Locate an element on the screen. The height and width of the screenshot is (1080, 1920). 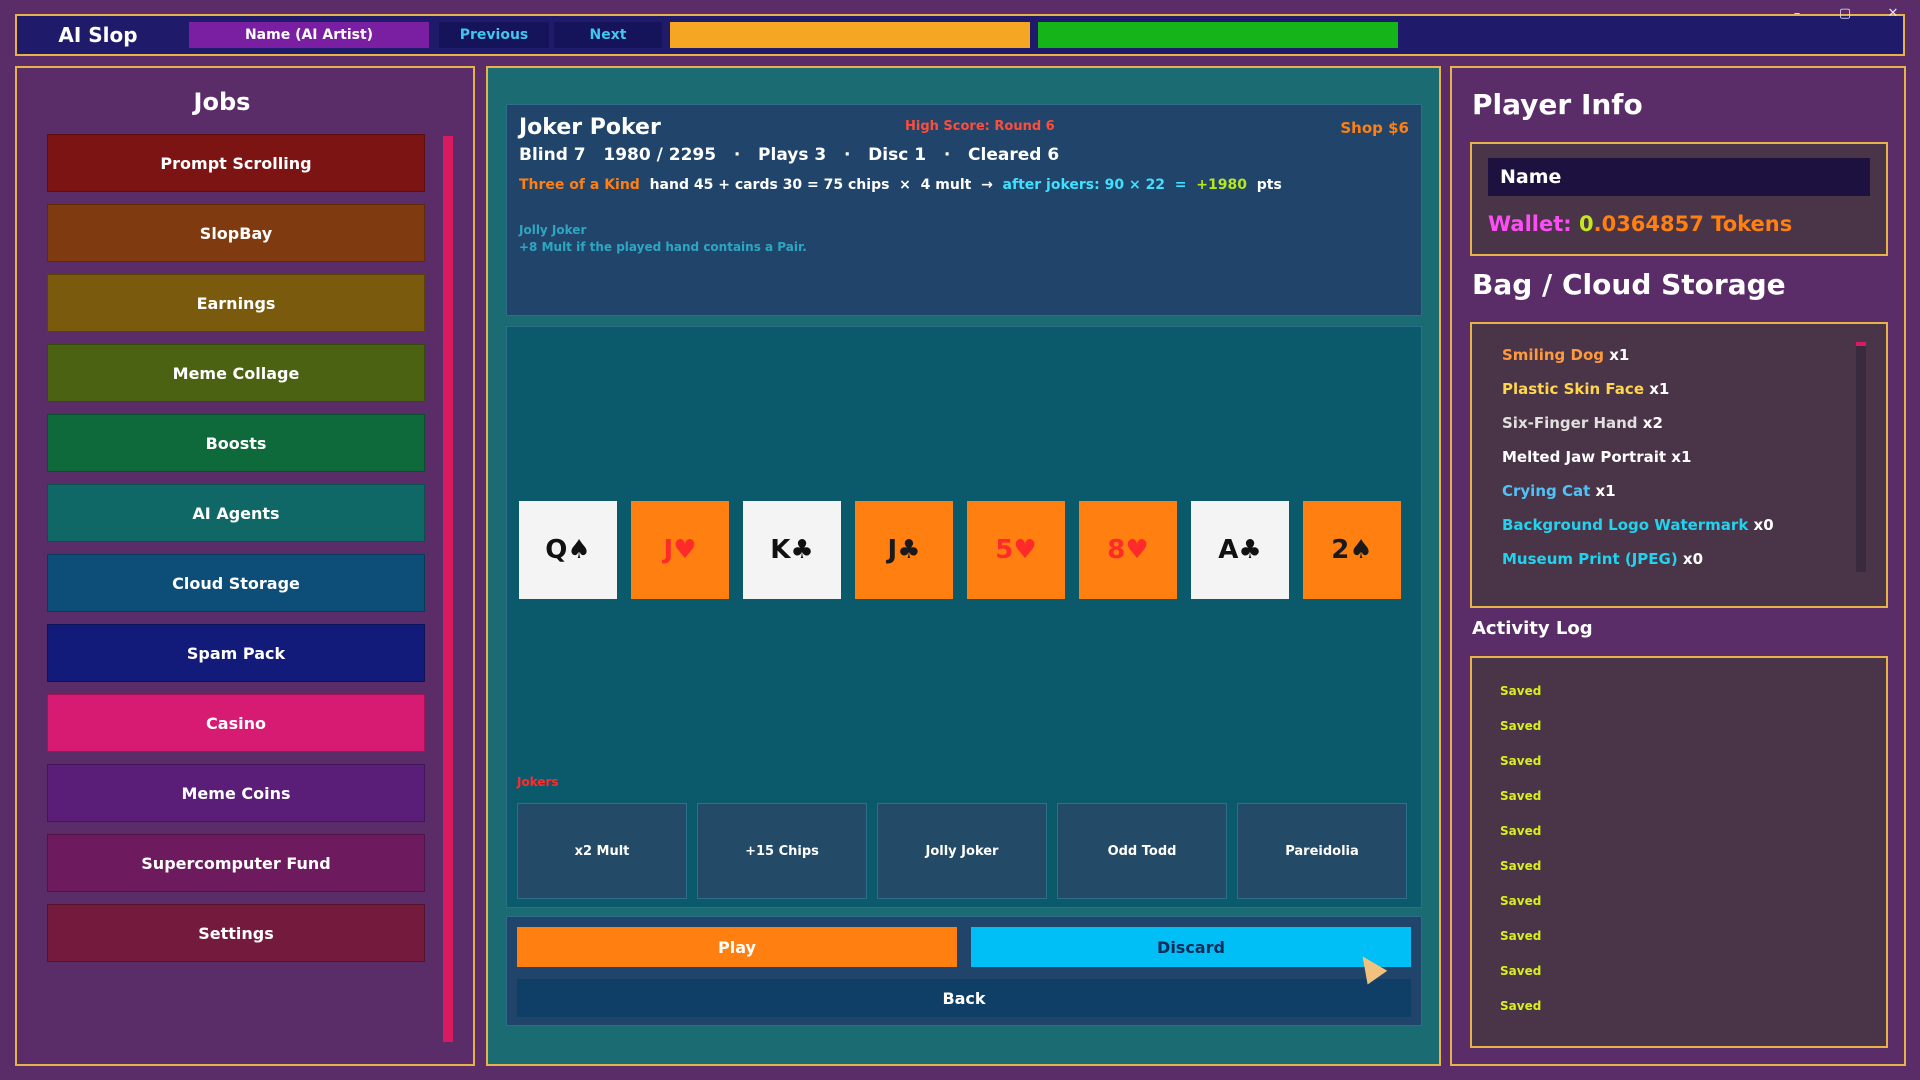
joker-slot: +15 Chips is located at coordinates (782, 851).